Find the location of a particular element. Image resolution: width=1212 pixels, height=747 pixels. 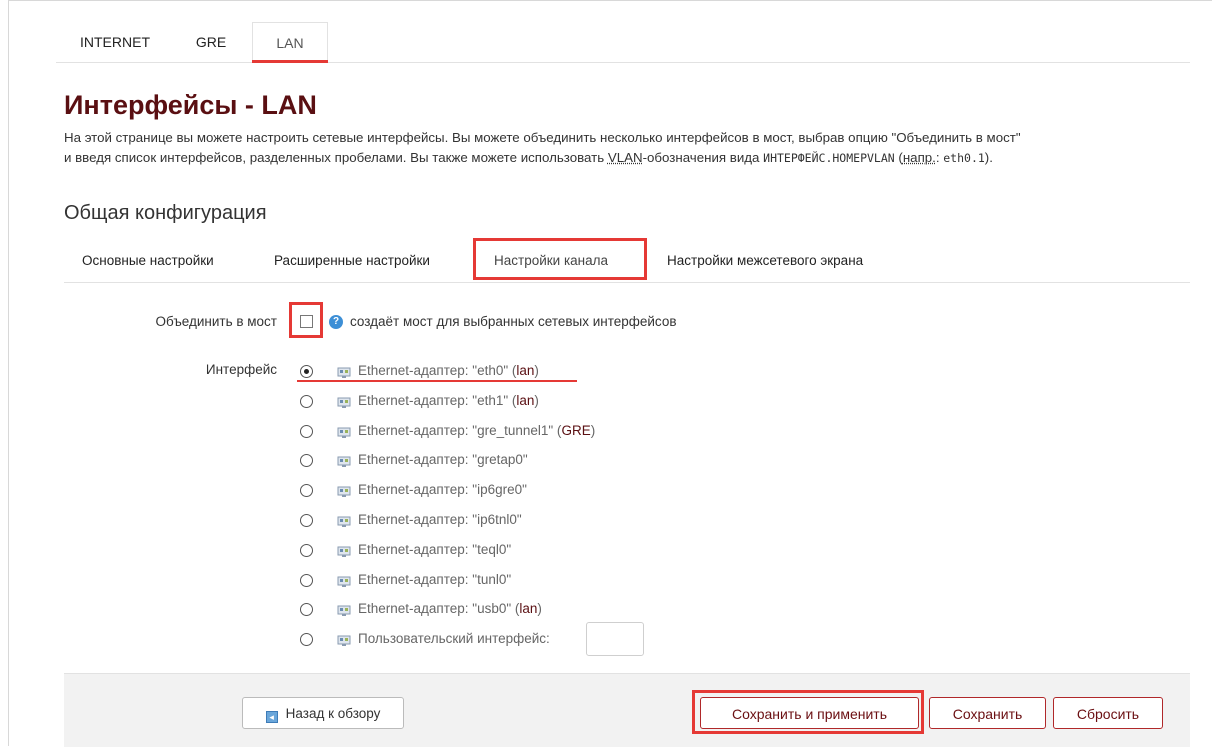

vlan-abbr: VLAN is located at coordinates (625, 157).